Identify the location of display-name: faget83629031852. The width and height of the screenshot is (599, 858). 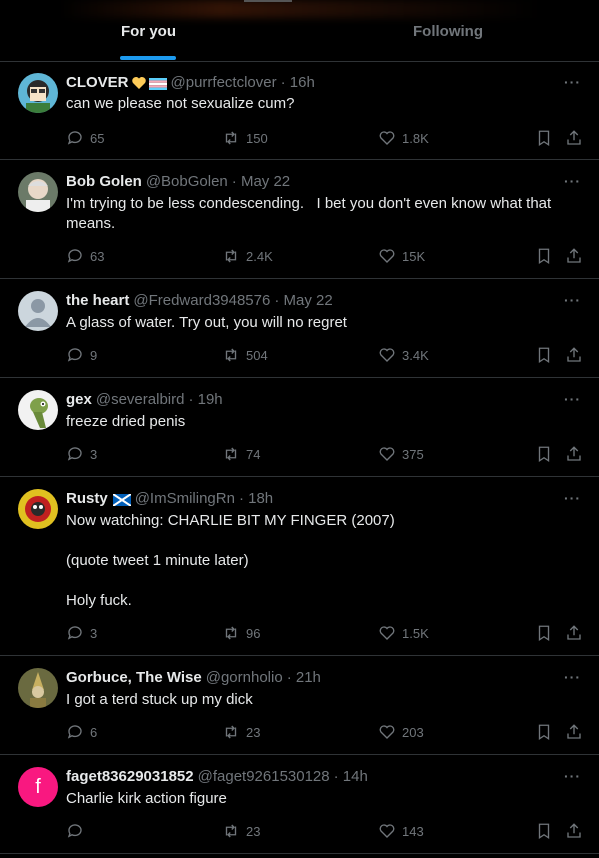
(130, 776).